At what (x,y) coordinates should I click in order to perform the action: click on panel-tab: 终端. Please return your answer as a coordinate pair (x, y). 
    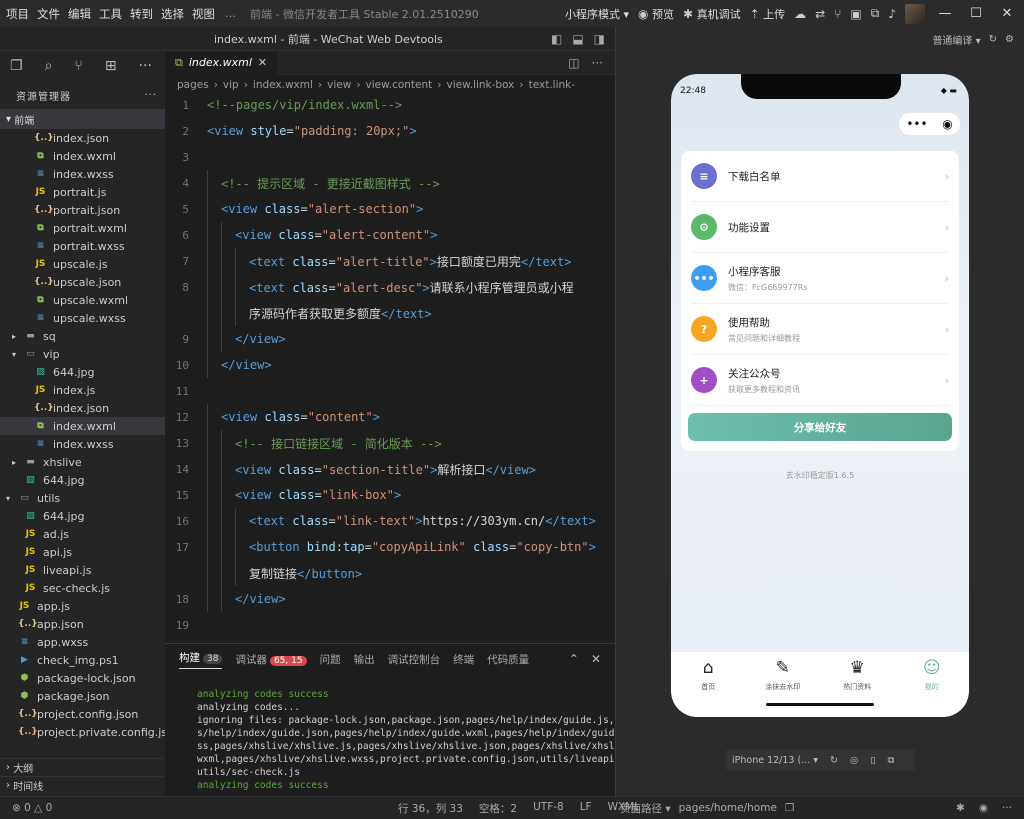
    Looking at the image, I should click on (463, 659).